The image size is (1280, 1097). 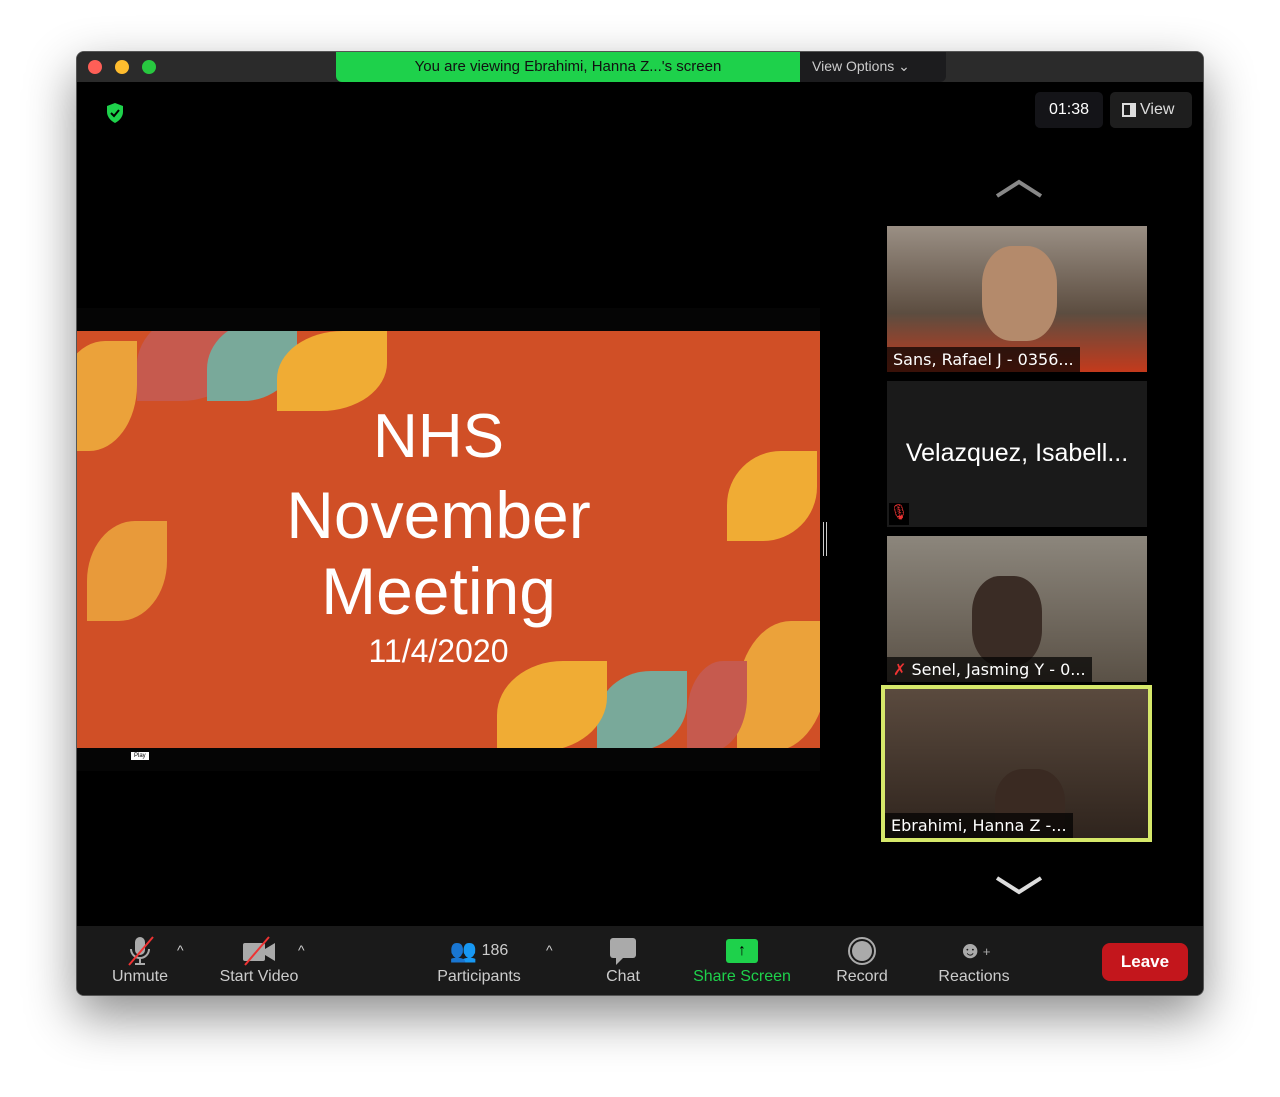 What do you see at coordinates (900, 669) in the screenshot?
I see `muted-mic-icon: ✗` at bounding box center [900, 669].